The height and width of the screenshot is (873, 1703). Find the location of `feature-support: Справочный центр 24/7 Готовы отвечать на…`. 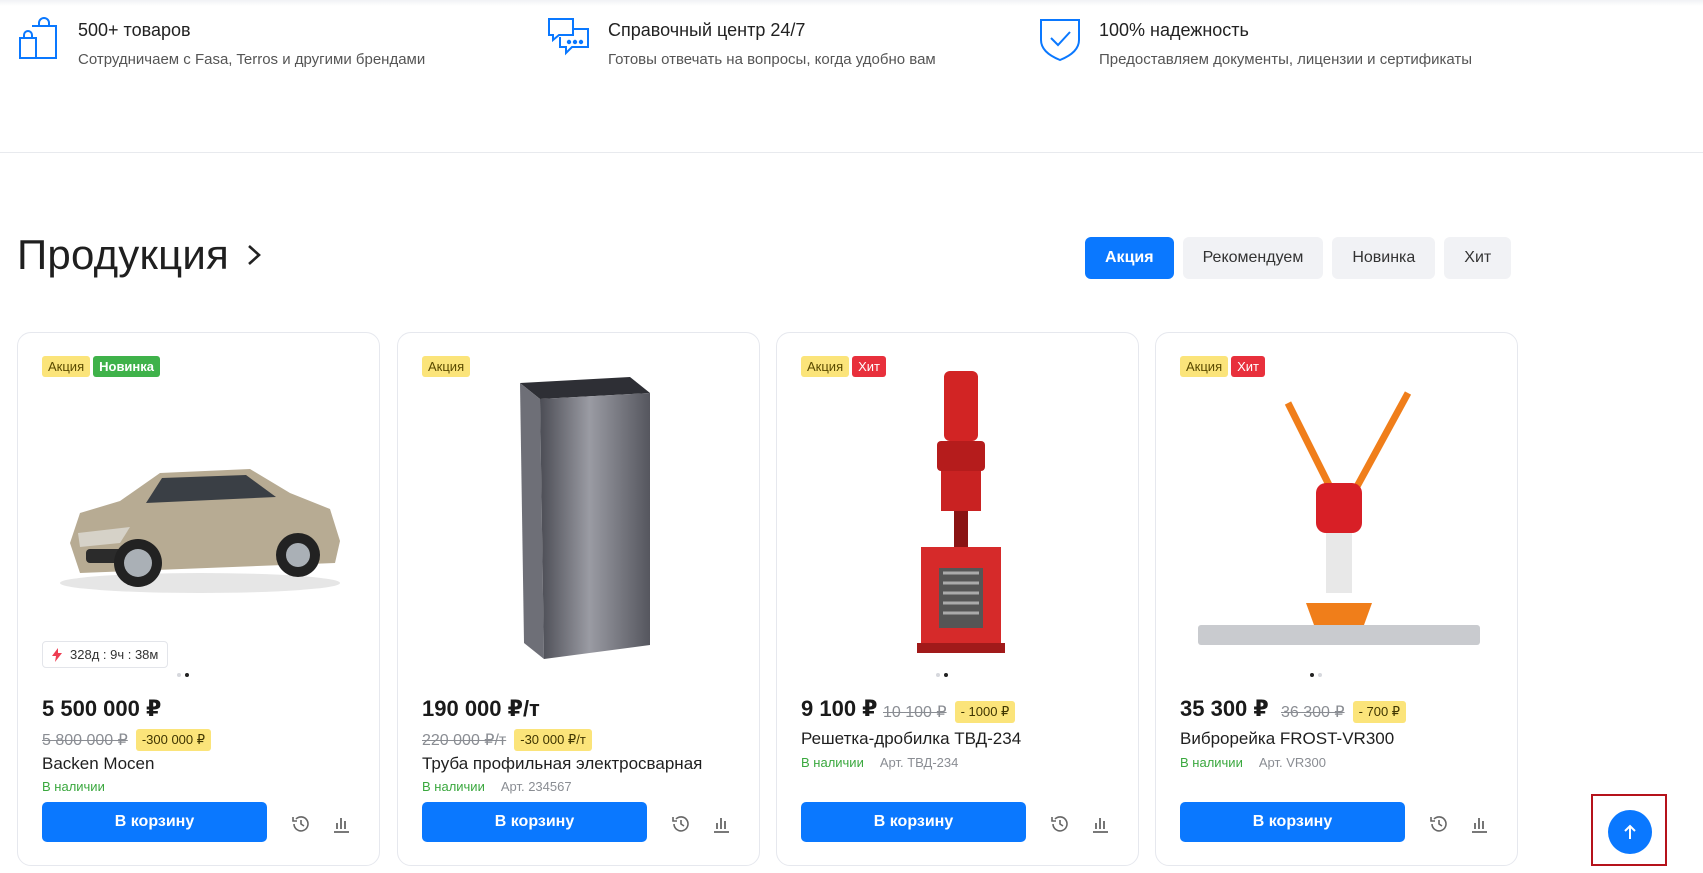

feature-support: Справочный центр 24/7 Готовы отвечать на… is located at coordinates (741, 42).